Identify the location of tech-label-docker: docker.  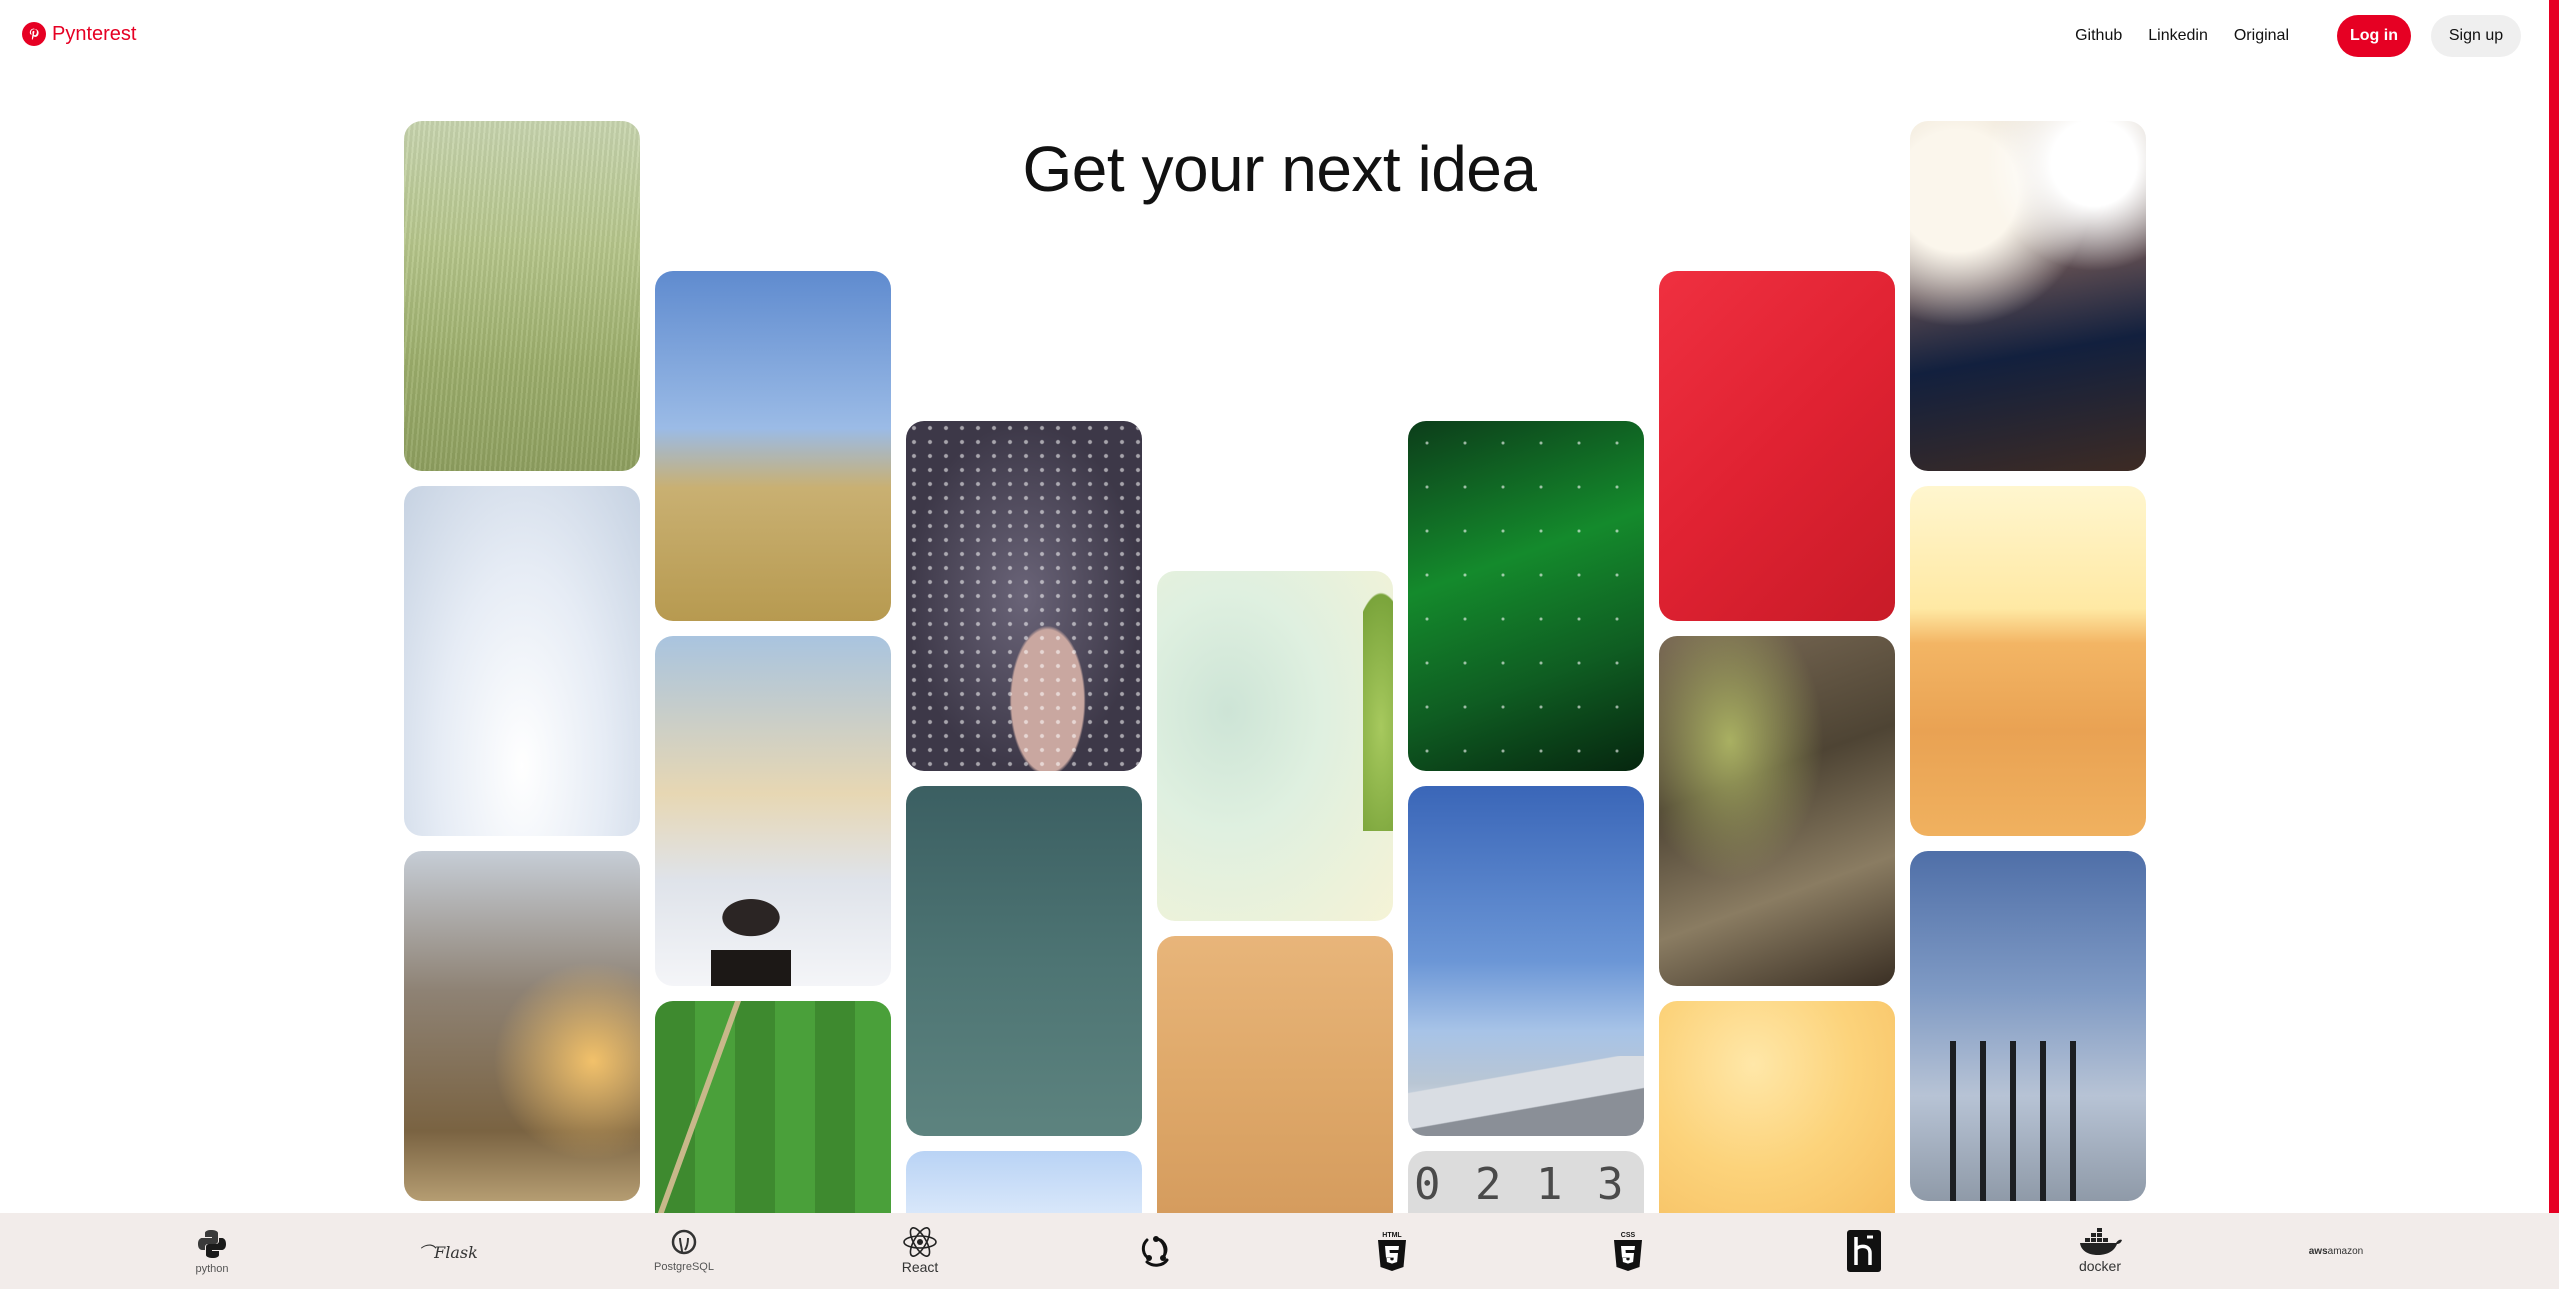
(2100, 1266).